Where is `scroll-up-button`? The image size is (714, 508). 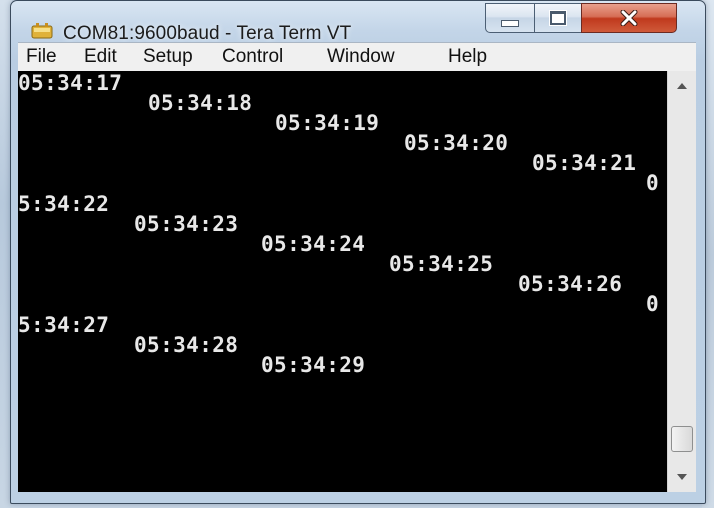
scroll-up-button is located at coordinates (682, 86).